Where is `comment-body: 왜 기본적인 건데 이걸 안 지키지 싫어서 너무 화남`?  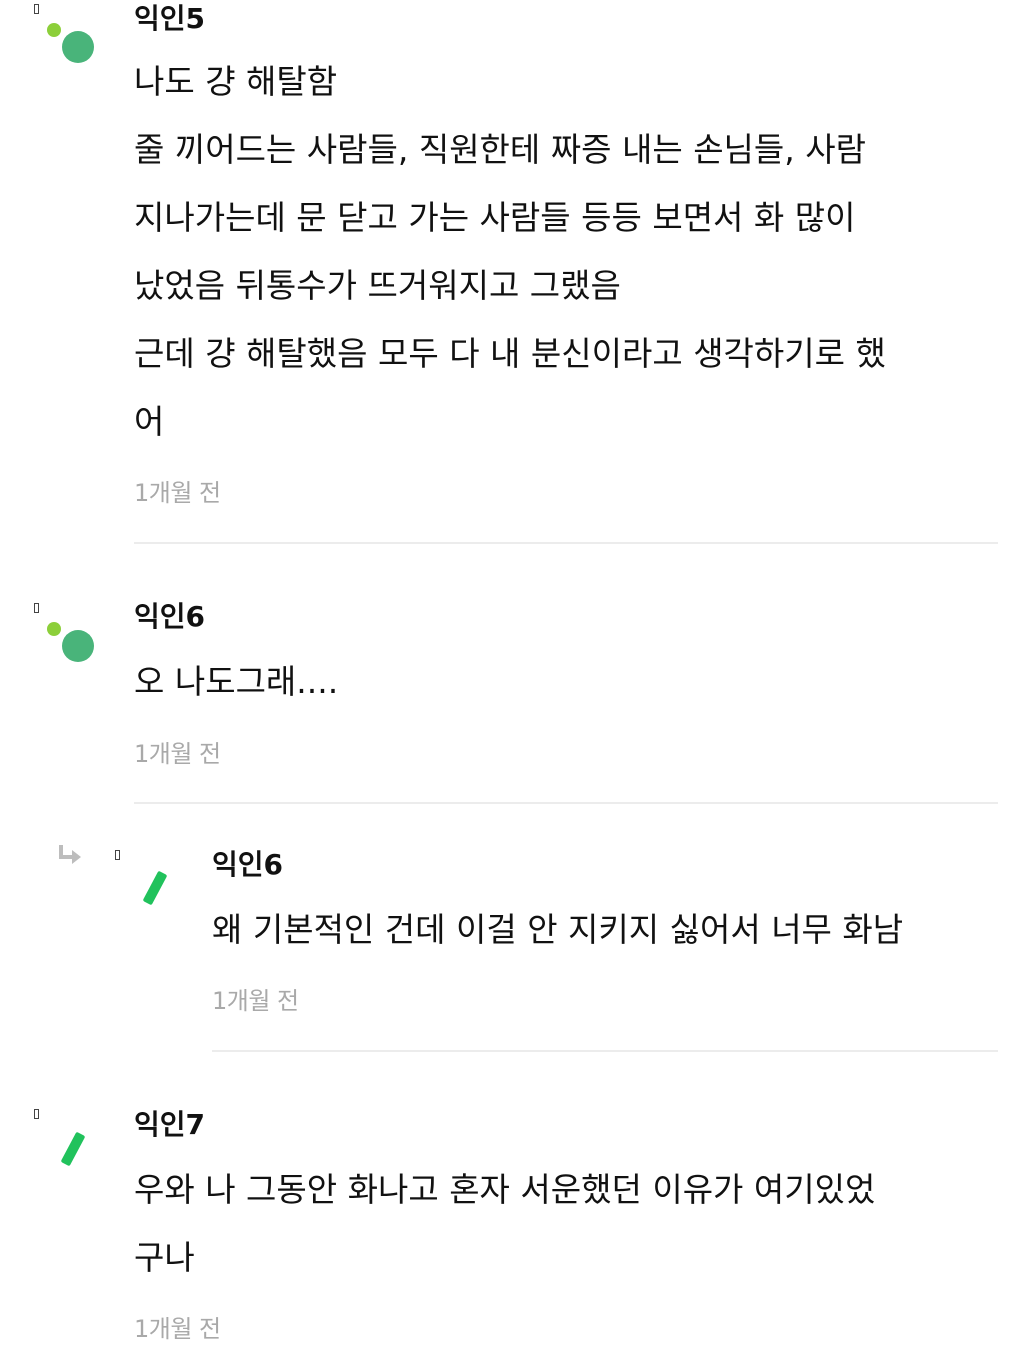
comment-body: 왜 기본적인 건데 이걸 안 지키지 싫어서 너무 화남 is located at coordinates (557, 930).